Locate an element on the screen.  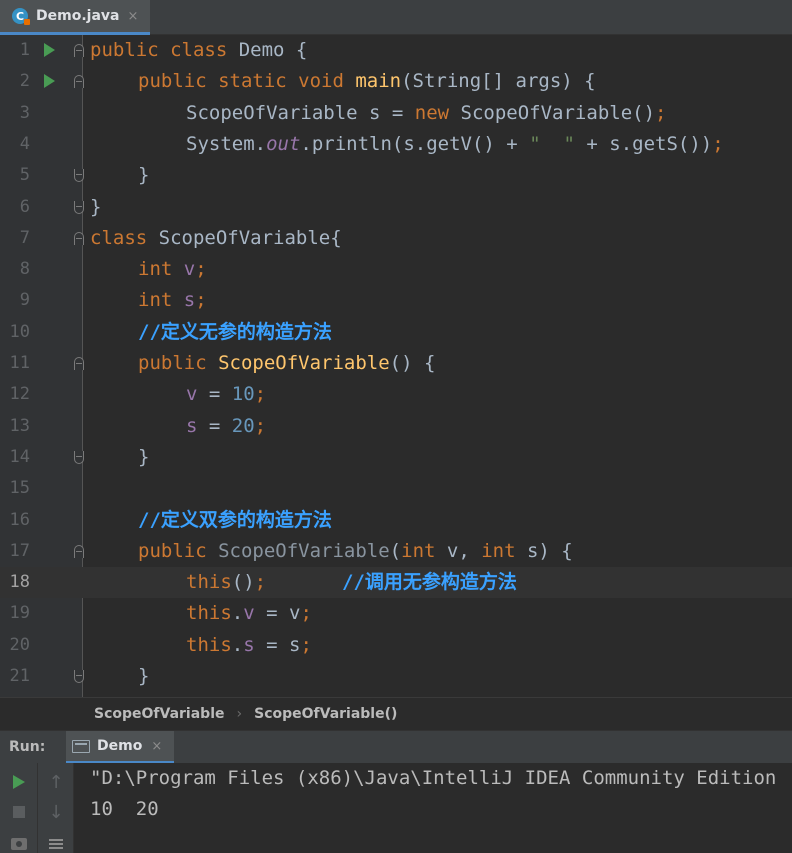
token-text: = is located at coordinates (214, 394).